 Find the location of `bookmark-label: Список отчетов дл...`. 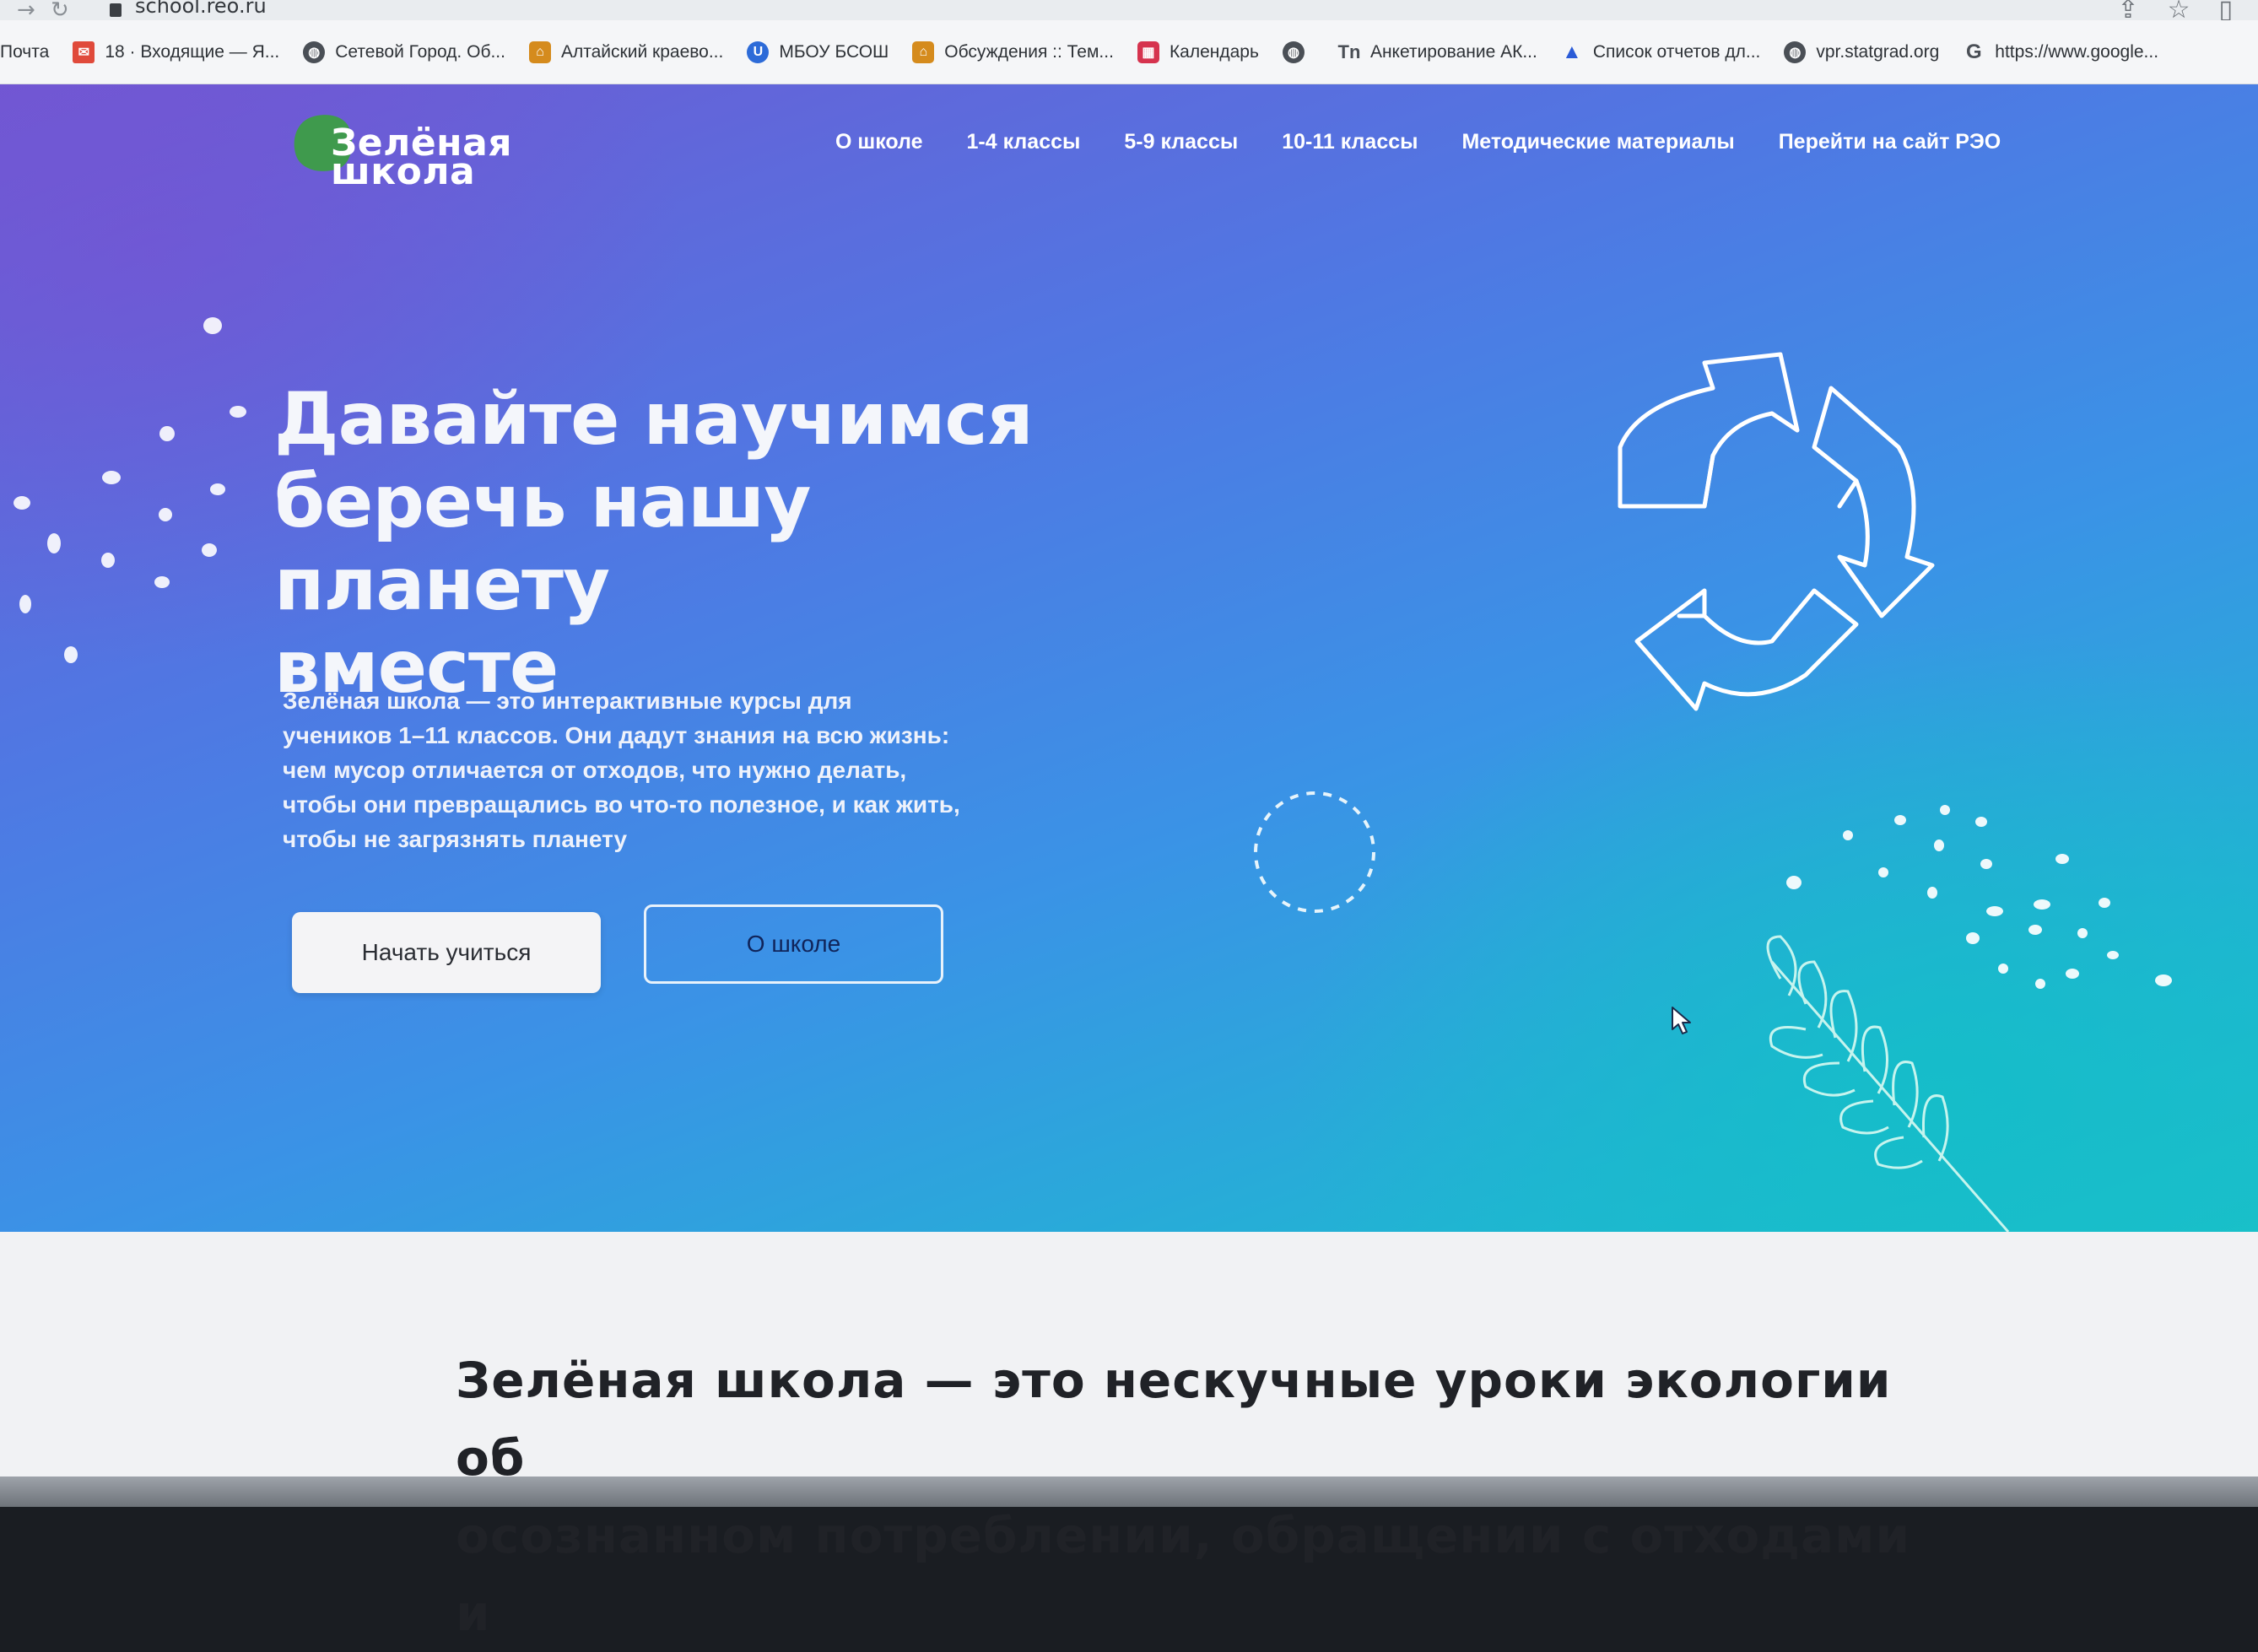

bookmark-label: Список отчетов дл... is located at coordinates (1677, 51).